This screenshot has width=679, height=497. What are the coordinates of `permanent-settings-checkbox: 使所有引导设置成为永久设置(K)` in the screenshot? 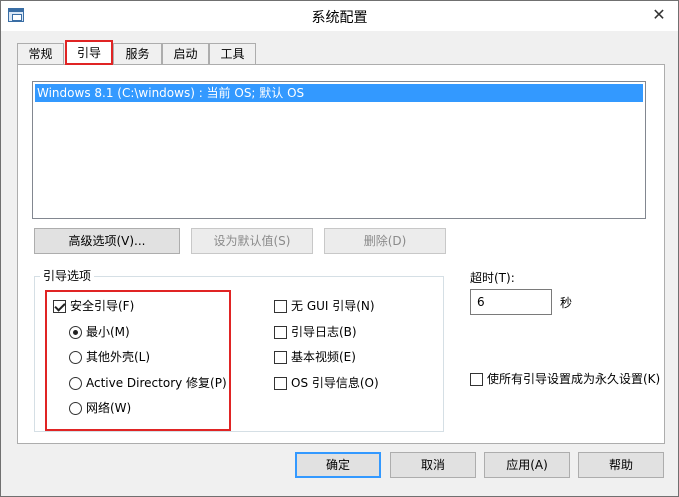 It's located at (565, 379).